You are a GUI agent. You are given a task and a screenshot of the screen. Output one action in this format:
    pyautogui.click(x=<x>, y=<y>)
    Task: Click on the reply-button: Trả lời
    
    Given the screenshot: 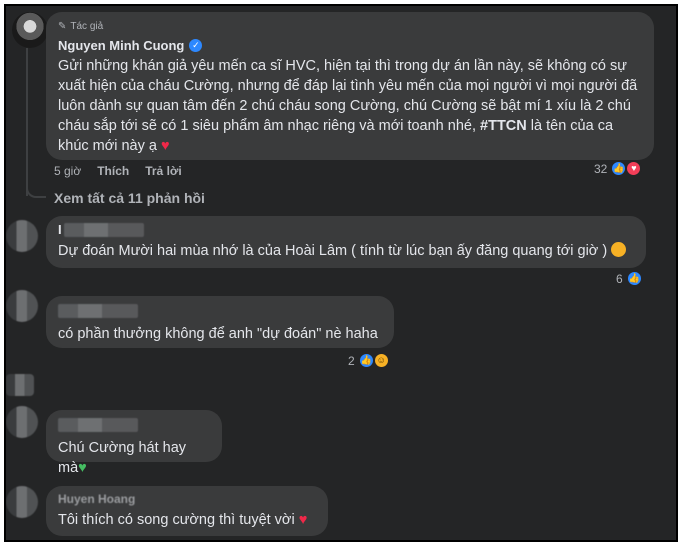 What is the action you would take?
    pyautogui.click(x=163, y=171)
    